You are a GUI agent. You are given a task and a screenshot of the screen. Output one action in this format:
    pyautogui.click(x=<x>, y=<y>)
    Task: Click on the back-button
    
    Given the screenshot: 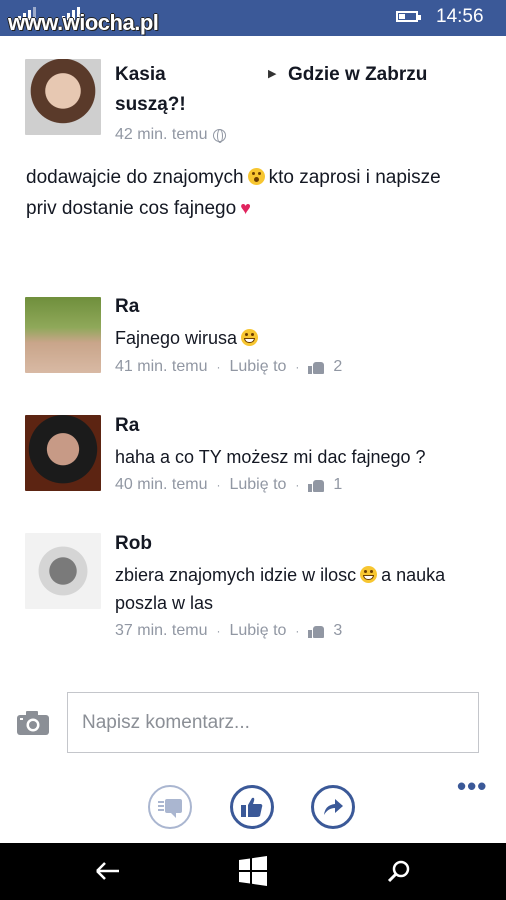 What is the action you would take?
    pyautogui.click(x=108, y=871)
    